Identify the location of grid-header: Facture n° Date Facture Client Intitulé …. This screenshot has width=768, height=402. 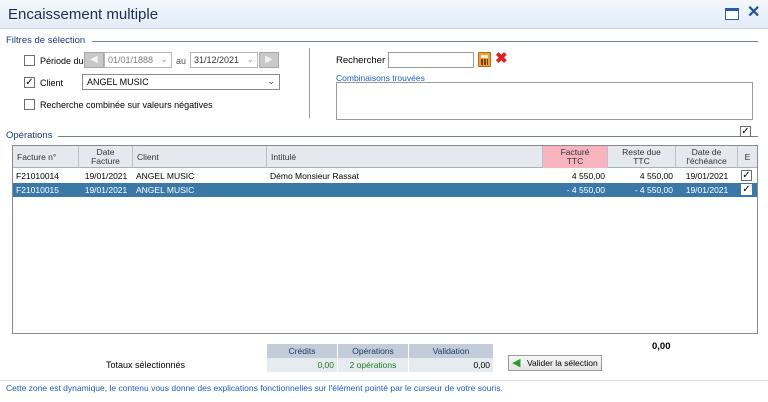
(385, 157).